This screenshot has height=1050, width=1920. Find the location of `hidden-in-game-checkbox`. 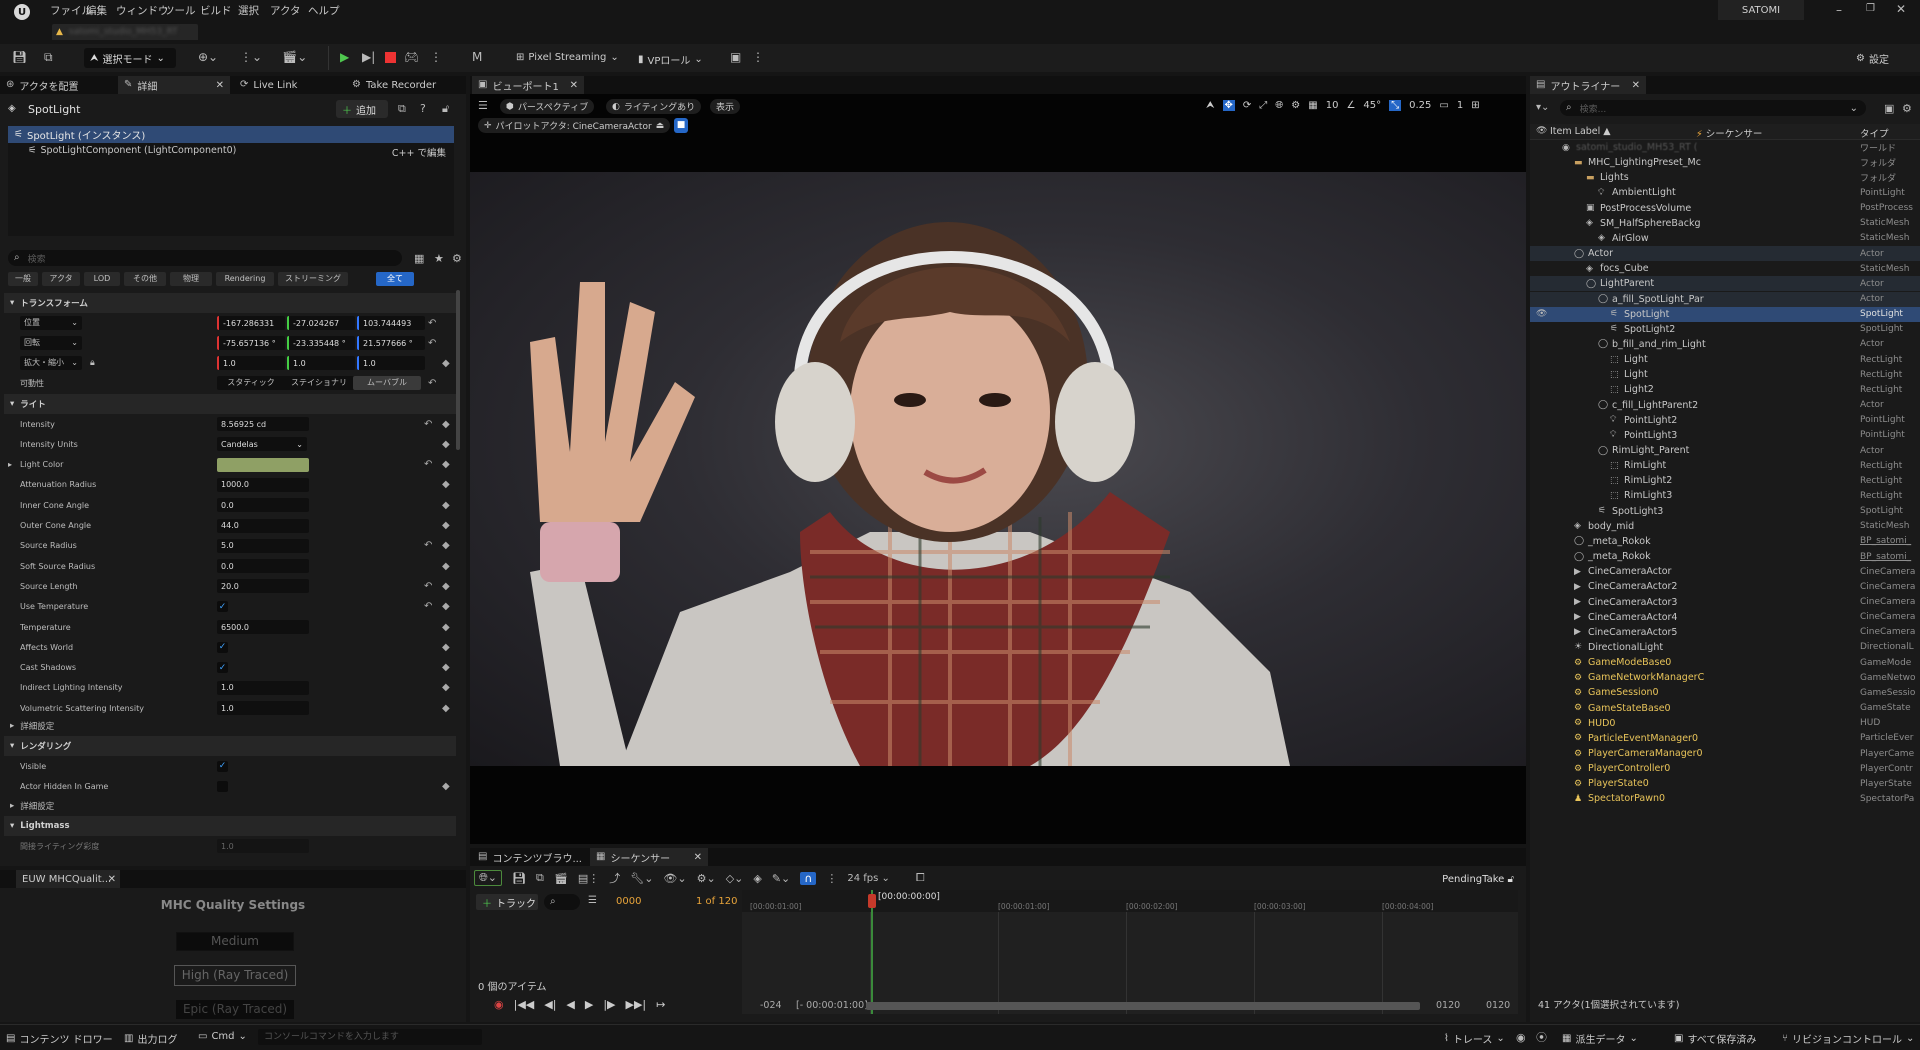

hidden-in-game-checkbox is located at coordinates (222, 786).